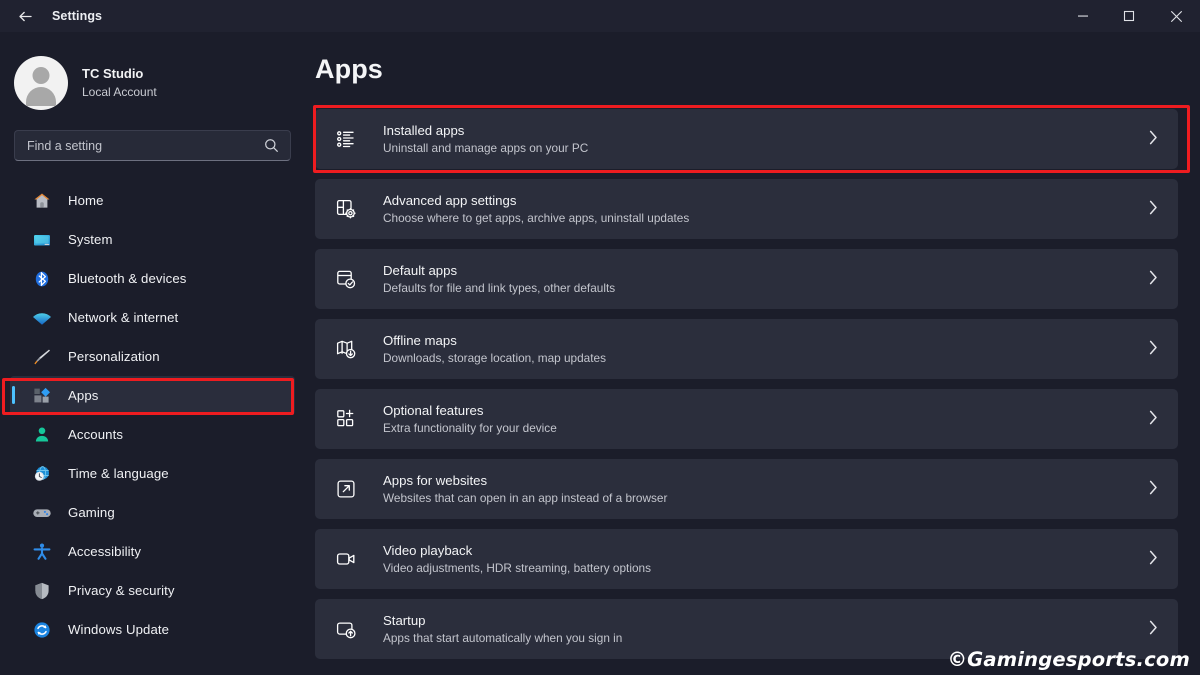  What do you see at coordinates (435, 480) in the screenshot?
I see `card-title: Apps for websites` at bounding box center [435, 480].